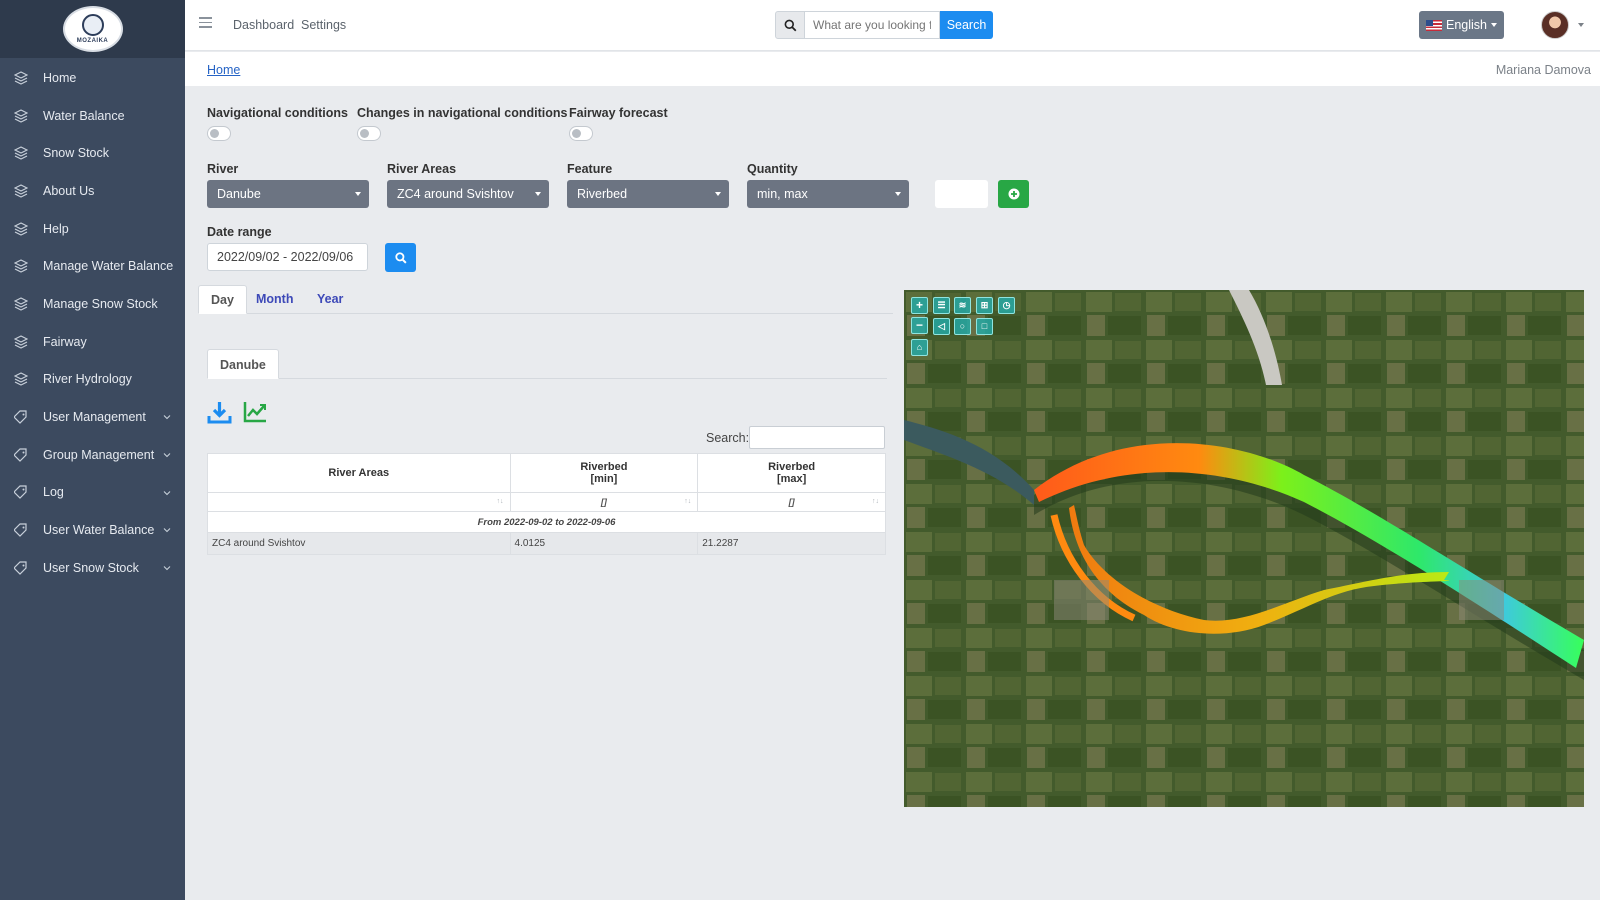 Image resolution: width=1600 pixels, height=900 pixels. Describe the element at coordinates (817, 437) in the screenshot. I see `table-search-input` at that location.